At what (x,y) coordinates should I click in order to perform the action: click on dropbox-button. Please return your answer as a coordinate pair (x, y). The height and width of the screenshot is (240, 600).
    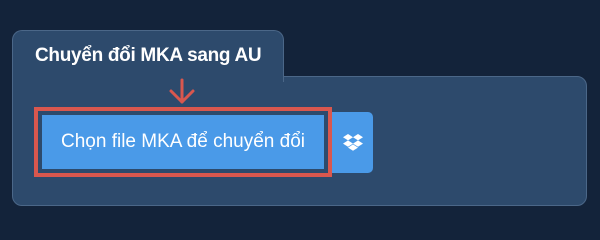
    Looking at the image, I should click on (352, 142).